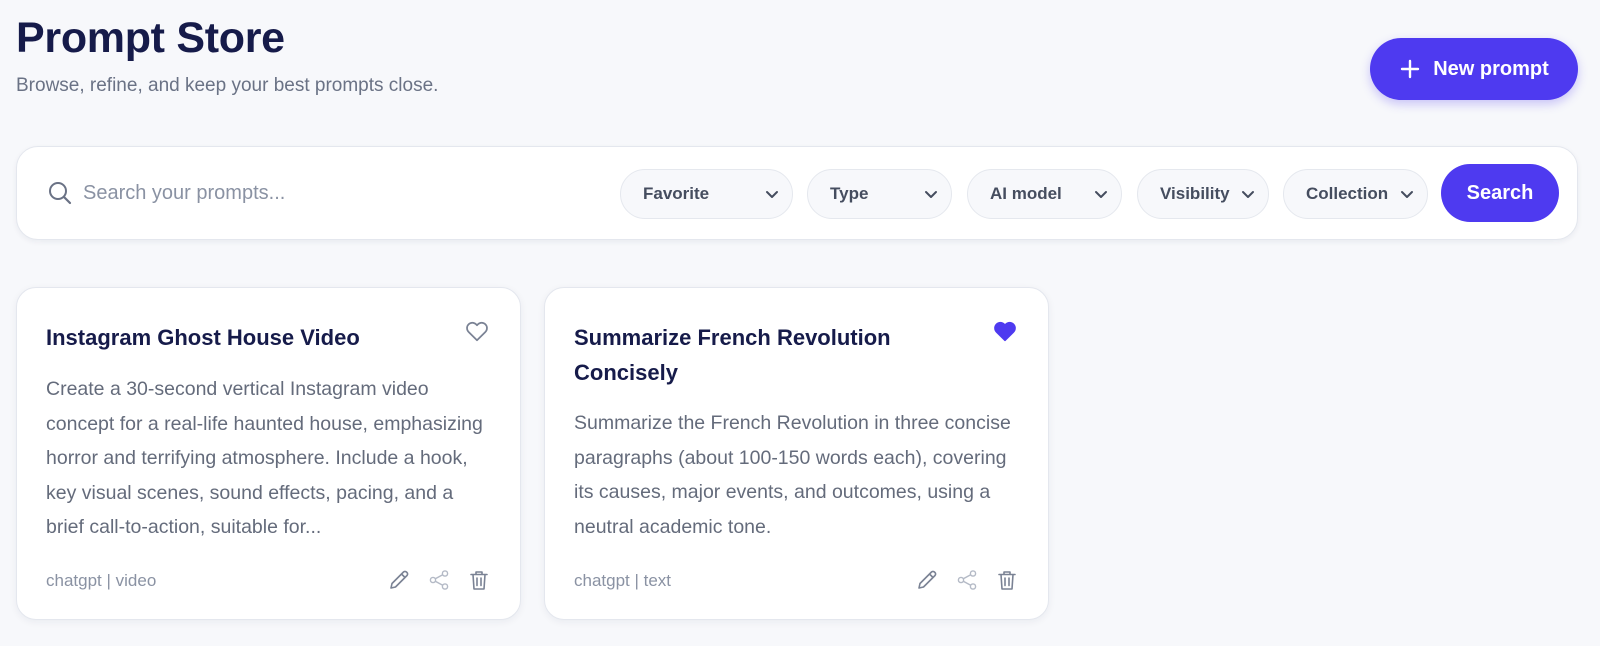 The image size is (1600, 646). I want to click on prompt-card-title: Instagram Ghost House Video, so click(203, 337).